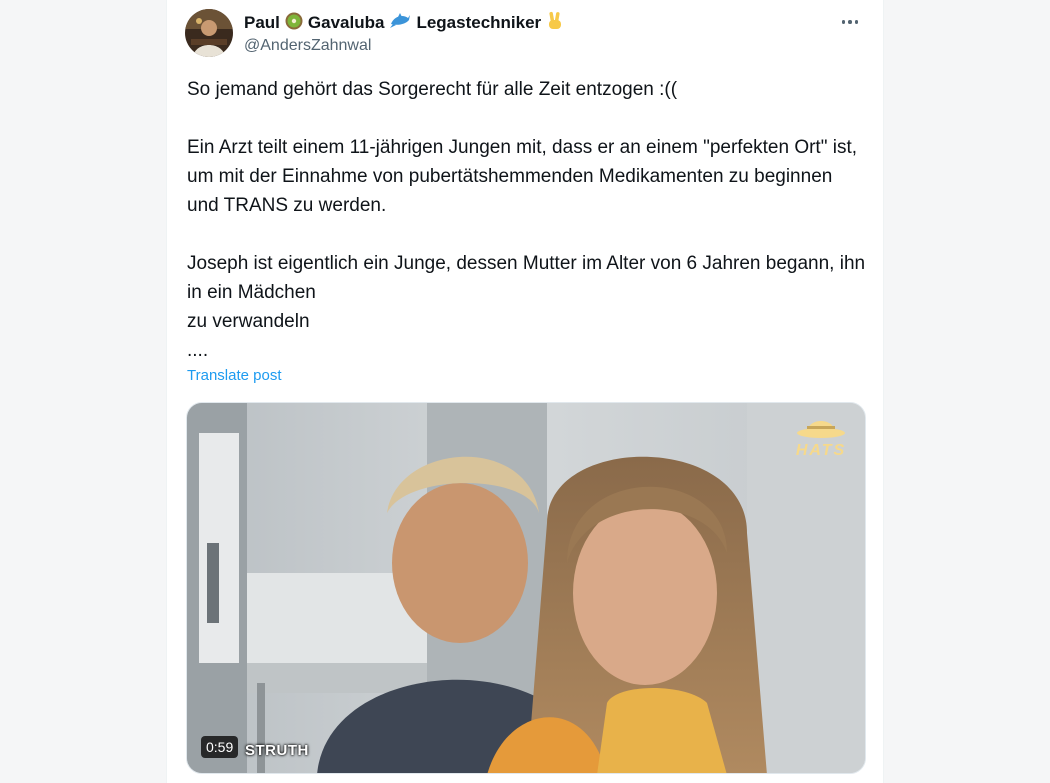 The width and height of the screenshot is (1050, 783). I want to click on translate-post-link: Translate post, so click(234, 375).